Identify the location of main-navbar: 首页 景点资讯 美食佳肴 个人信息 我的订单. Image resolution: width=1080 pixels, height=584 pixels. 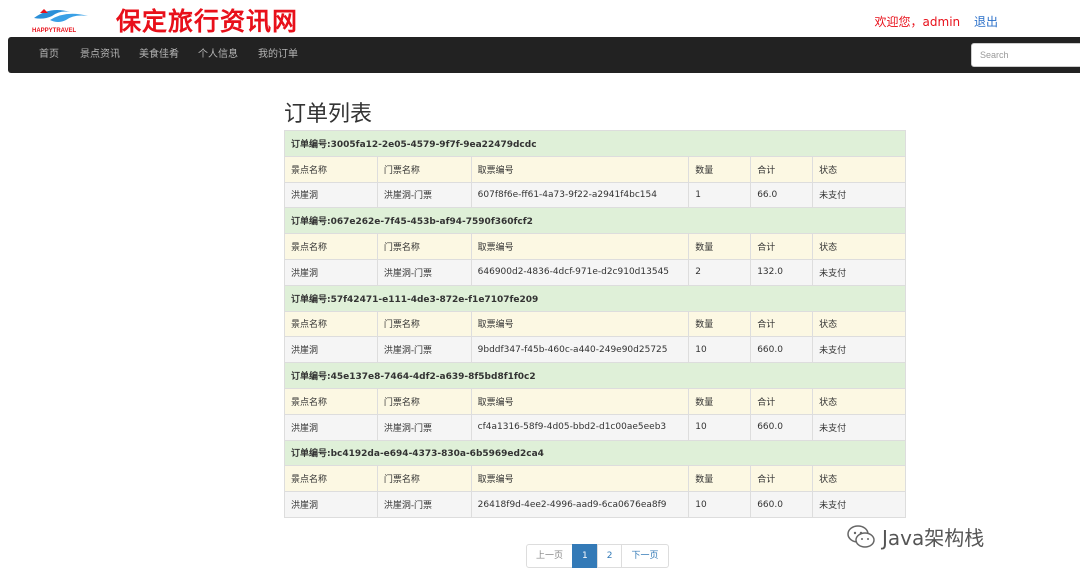
(544, 55).